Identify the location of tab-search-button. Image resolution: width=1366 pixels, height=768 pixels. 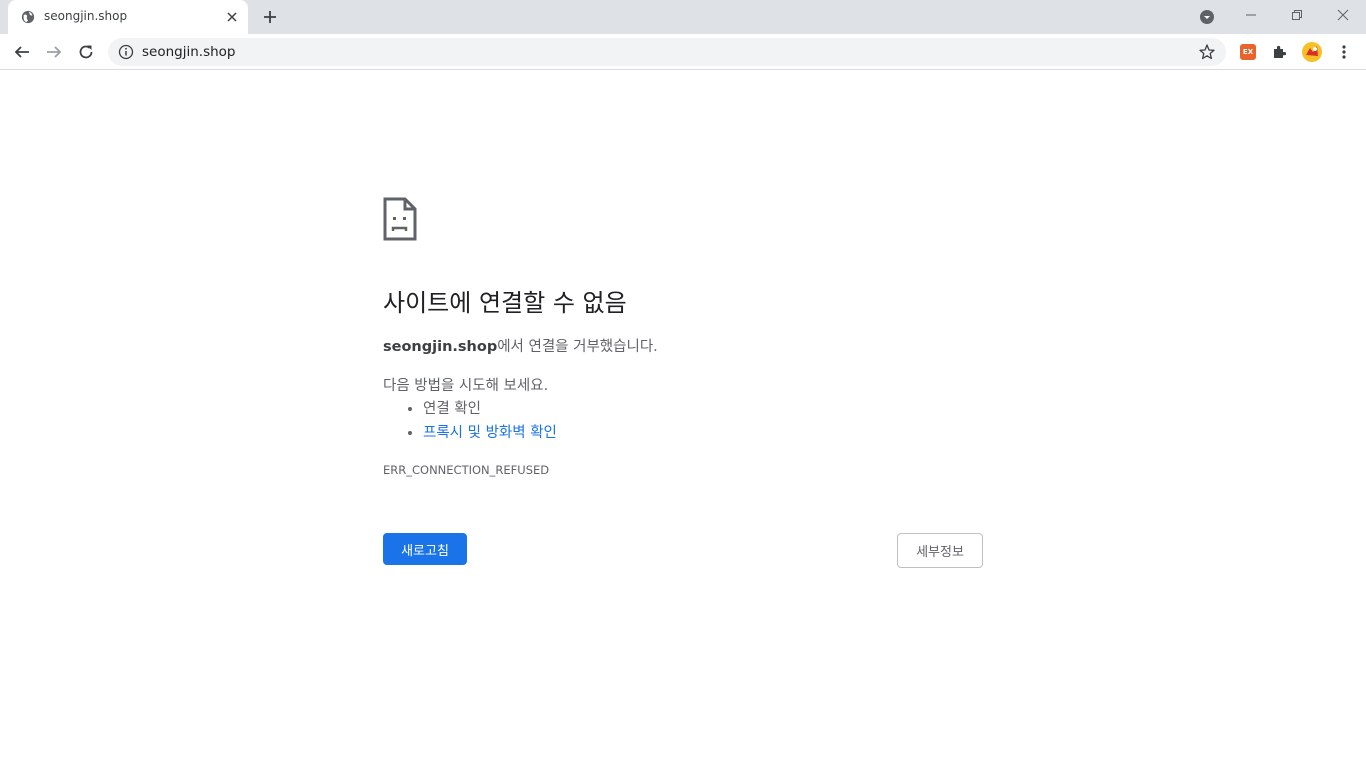
(1207, 17).